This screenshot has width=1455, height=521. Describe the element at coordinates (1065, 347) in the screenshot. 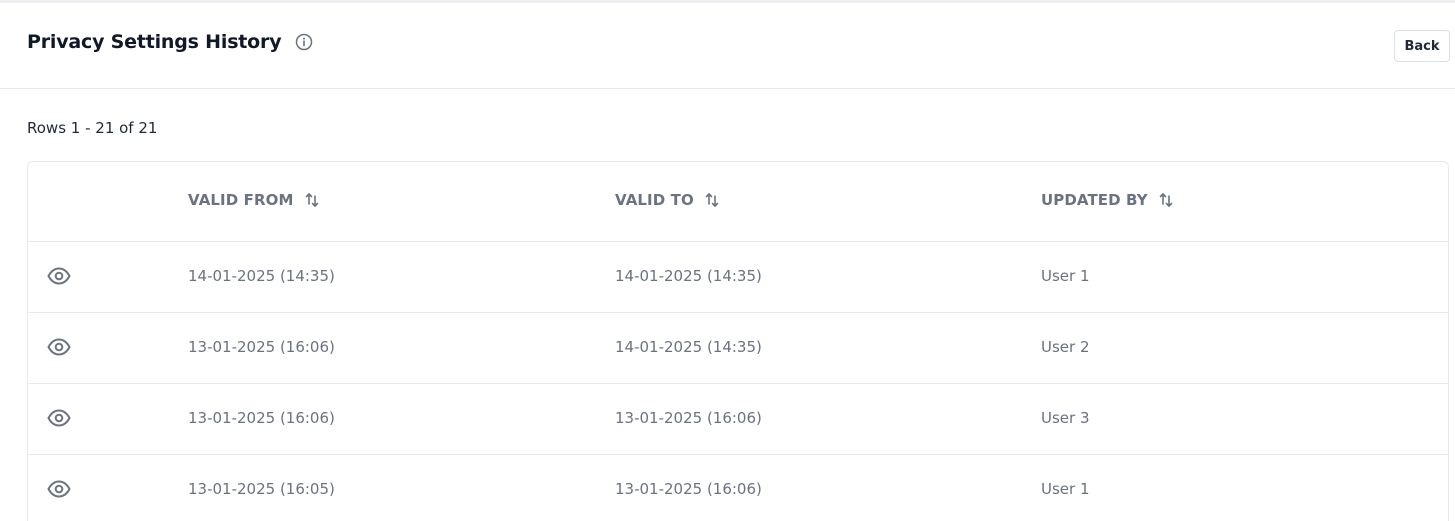

I see `updated-by-cell: User 2` at that location.